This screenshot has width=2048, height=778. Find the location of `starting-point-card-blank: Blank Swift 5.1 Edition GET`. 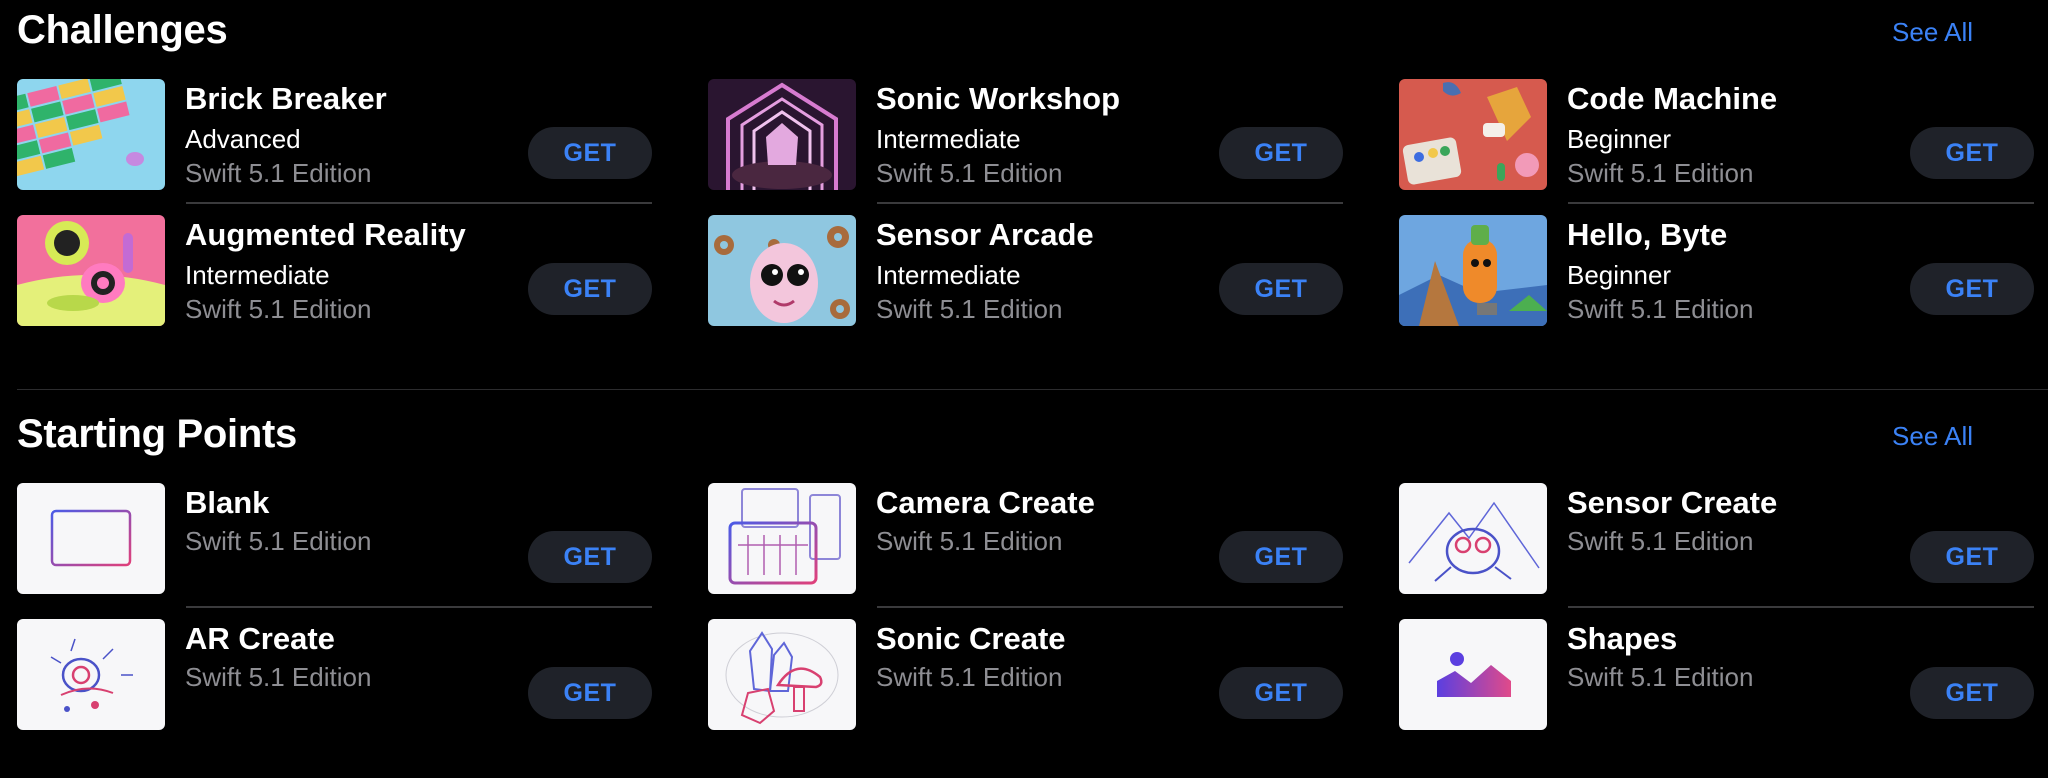

starting-point-card-blank: Blank Swift 5.1 Edition GET is located at coordinates (334, 539).